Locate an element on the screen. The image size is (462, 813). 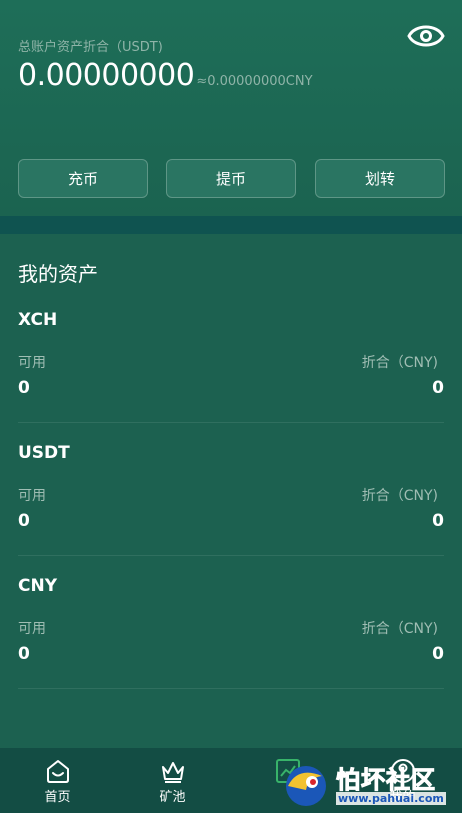
tab-home: 首页 is located at coordinates (57, 780).